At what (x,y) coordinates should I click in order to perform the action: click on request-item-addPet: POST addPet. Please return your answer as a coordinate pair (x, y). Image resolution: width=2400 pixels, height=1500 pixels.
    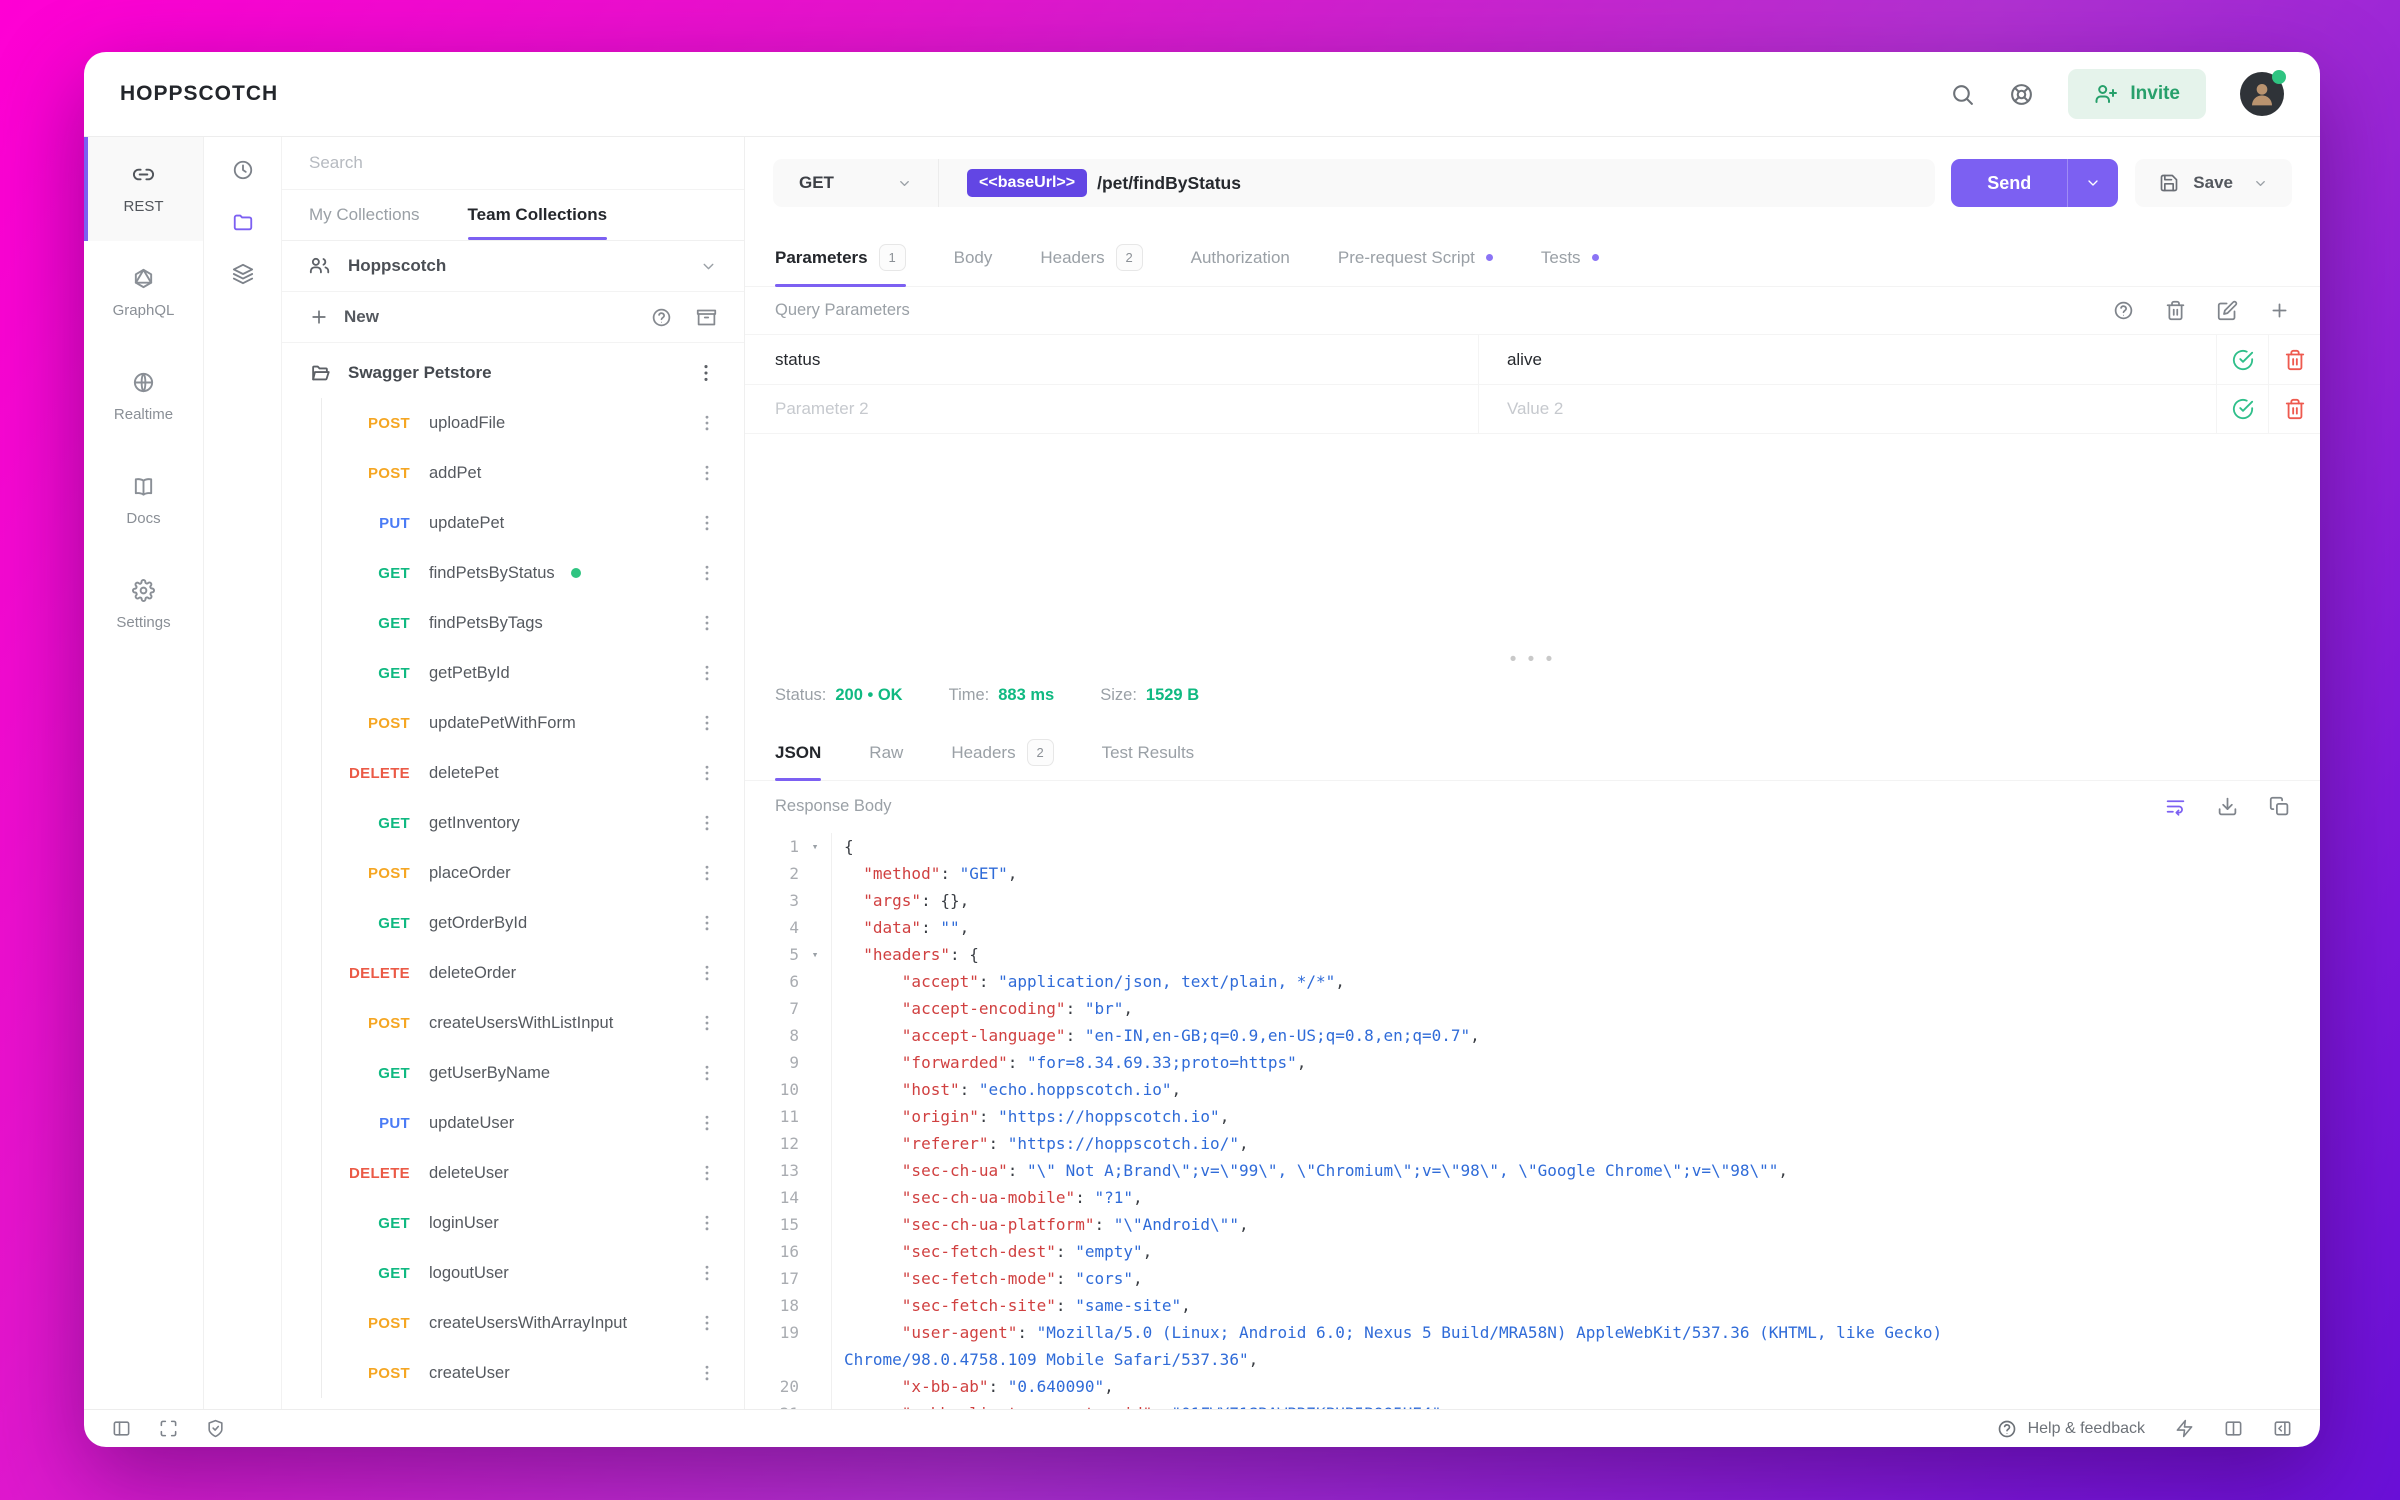
    Looking at the image, I should click on (513, 473).